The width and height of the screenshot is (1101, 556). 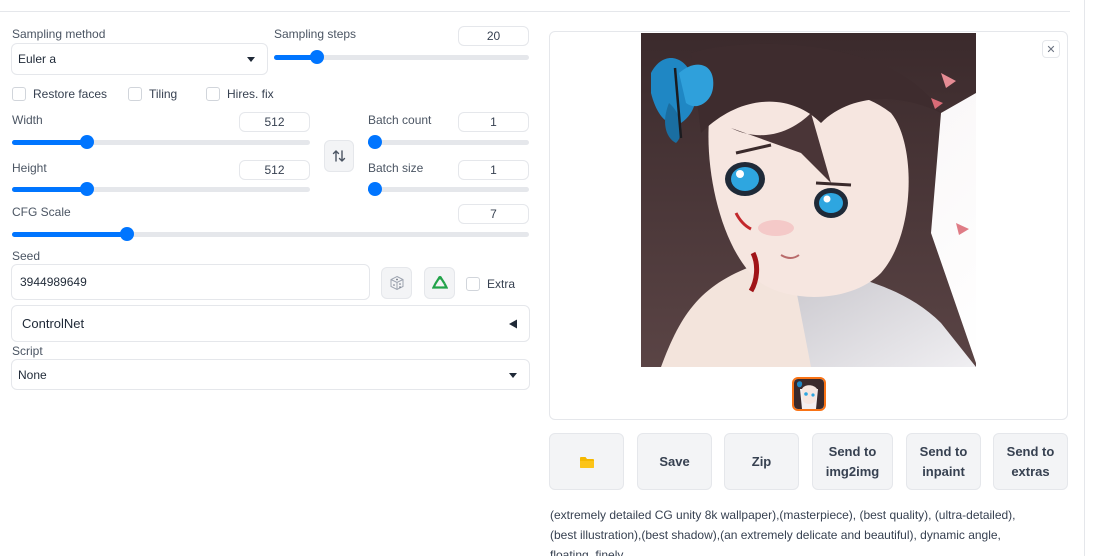 What do you see at coordinates (513, 324) in the screenshot?
I see `collapse-arrow-icon` at bounding box center [513, 324].